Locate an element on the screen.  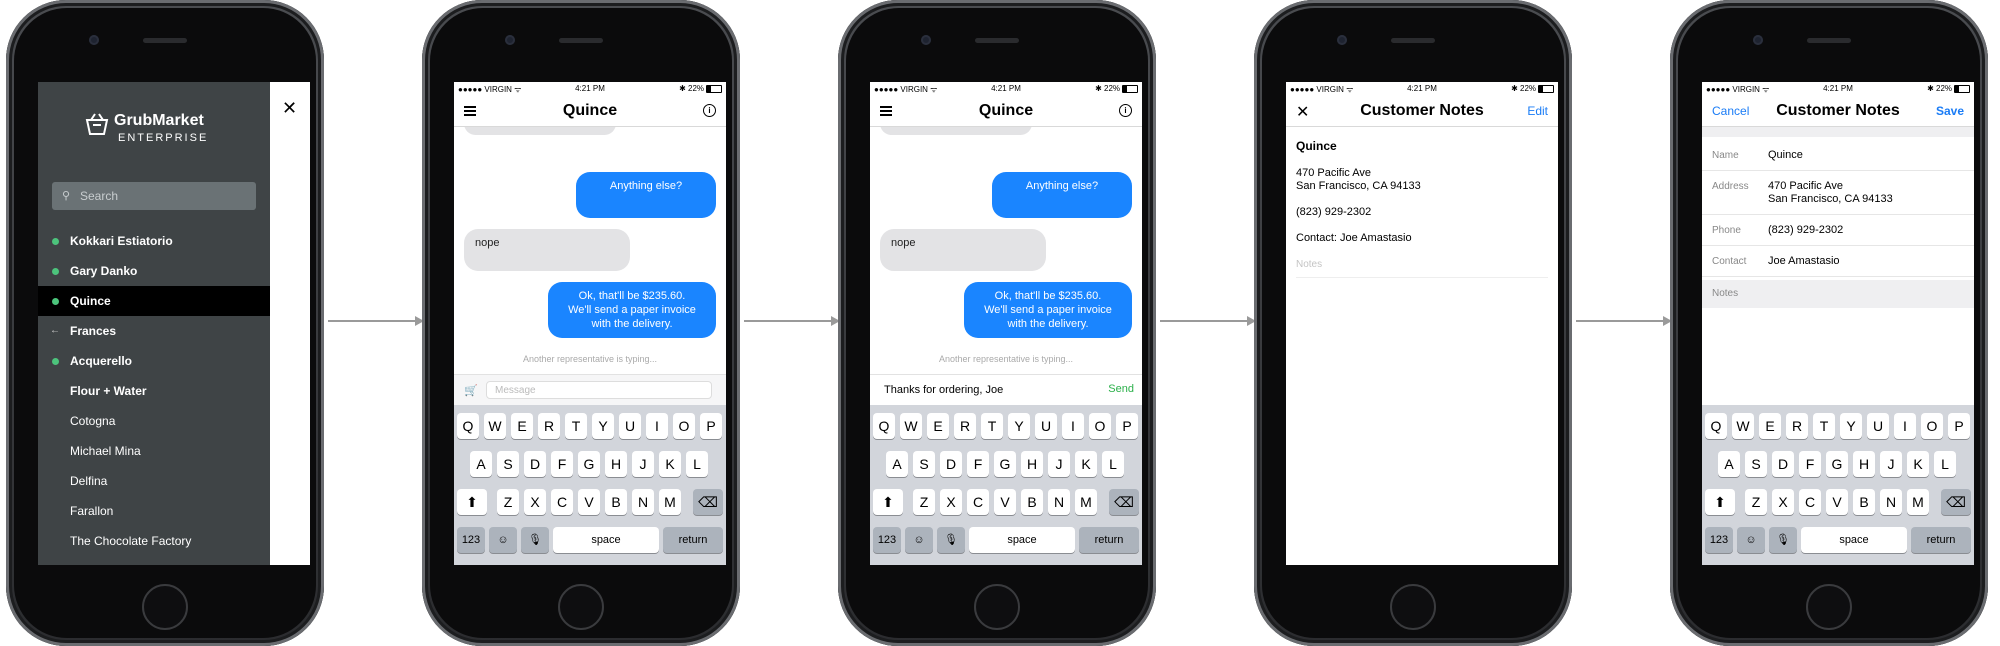
sidebar-item-flour-water: Flour + Water is located at coordinates (154, 391).